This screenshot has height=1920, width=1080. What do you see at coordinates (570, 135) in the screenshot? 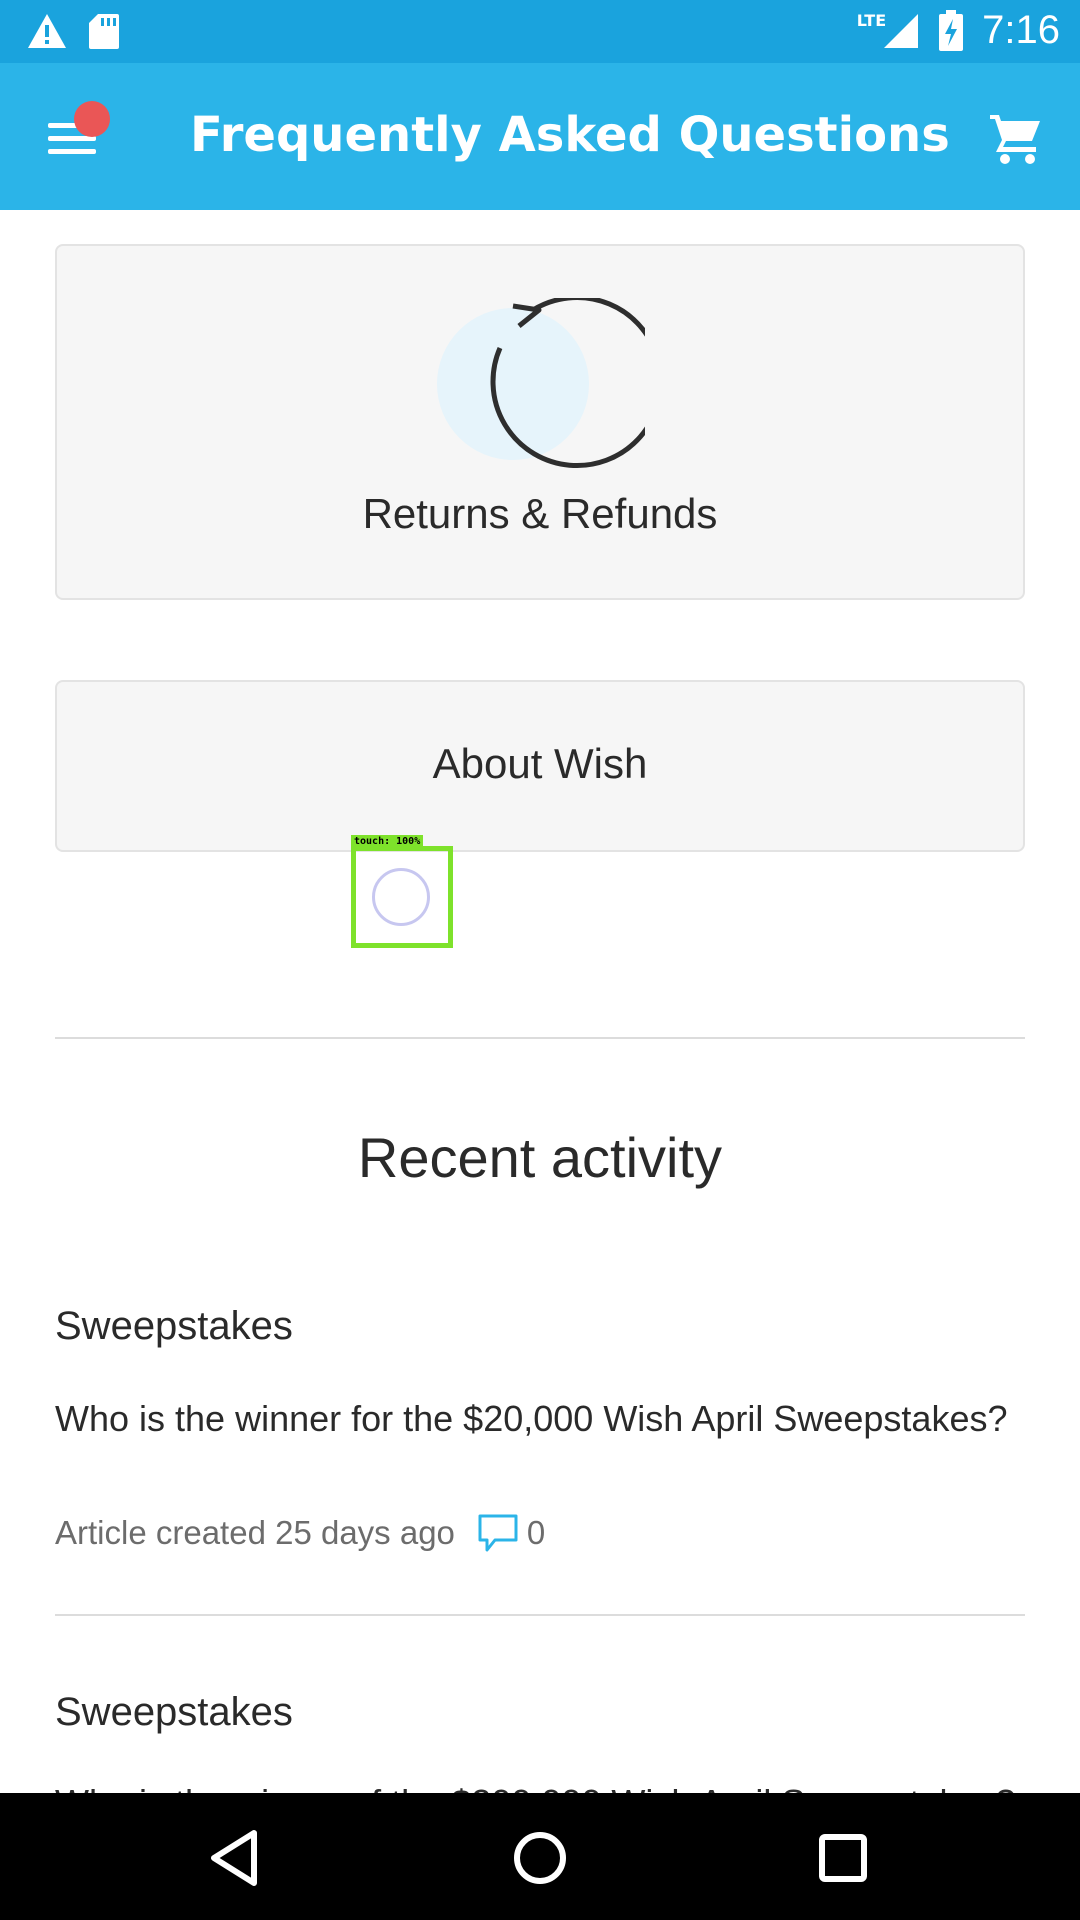
I see `page-title: Frequently Asked Questions` at bounding box center [570, 135].